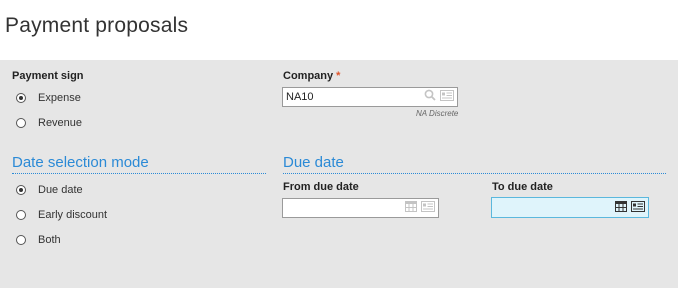 The image size is (678, 288). Describe the element at coordinates (570, 207) in the screenshot. I see `to-due-date-field` at that location.